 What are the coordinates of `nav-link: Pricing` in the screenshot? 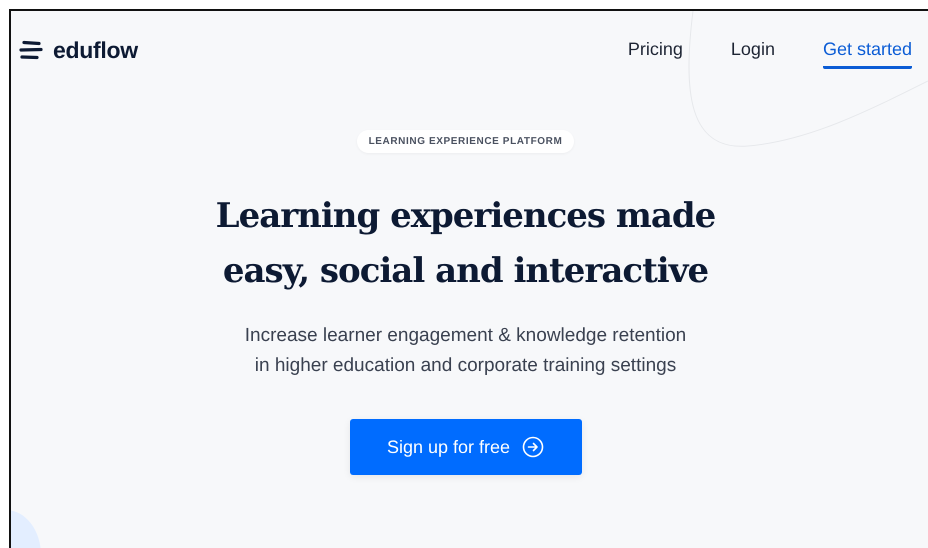 It's located at (655, 54).